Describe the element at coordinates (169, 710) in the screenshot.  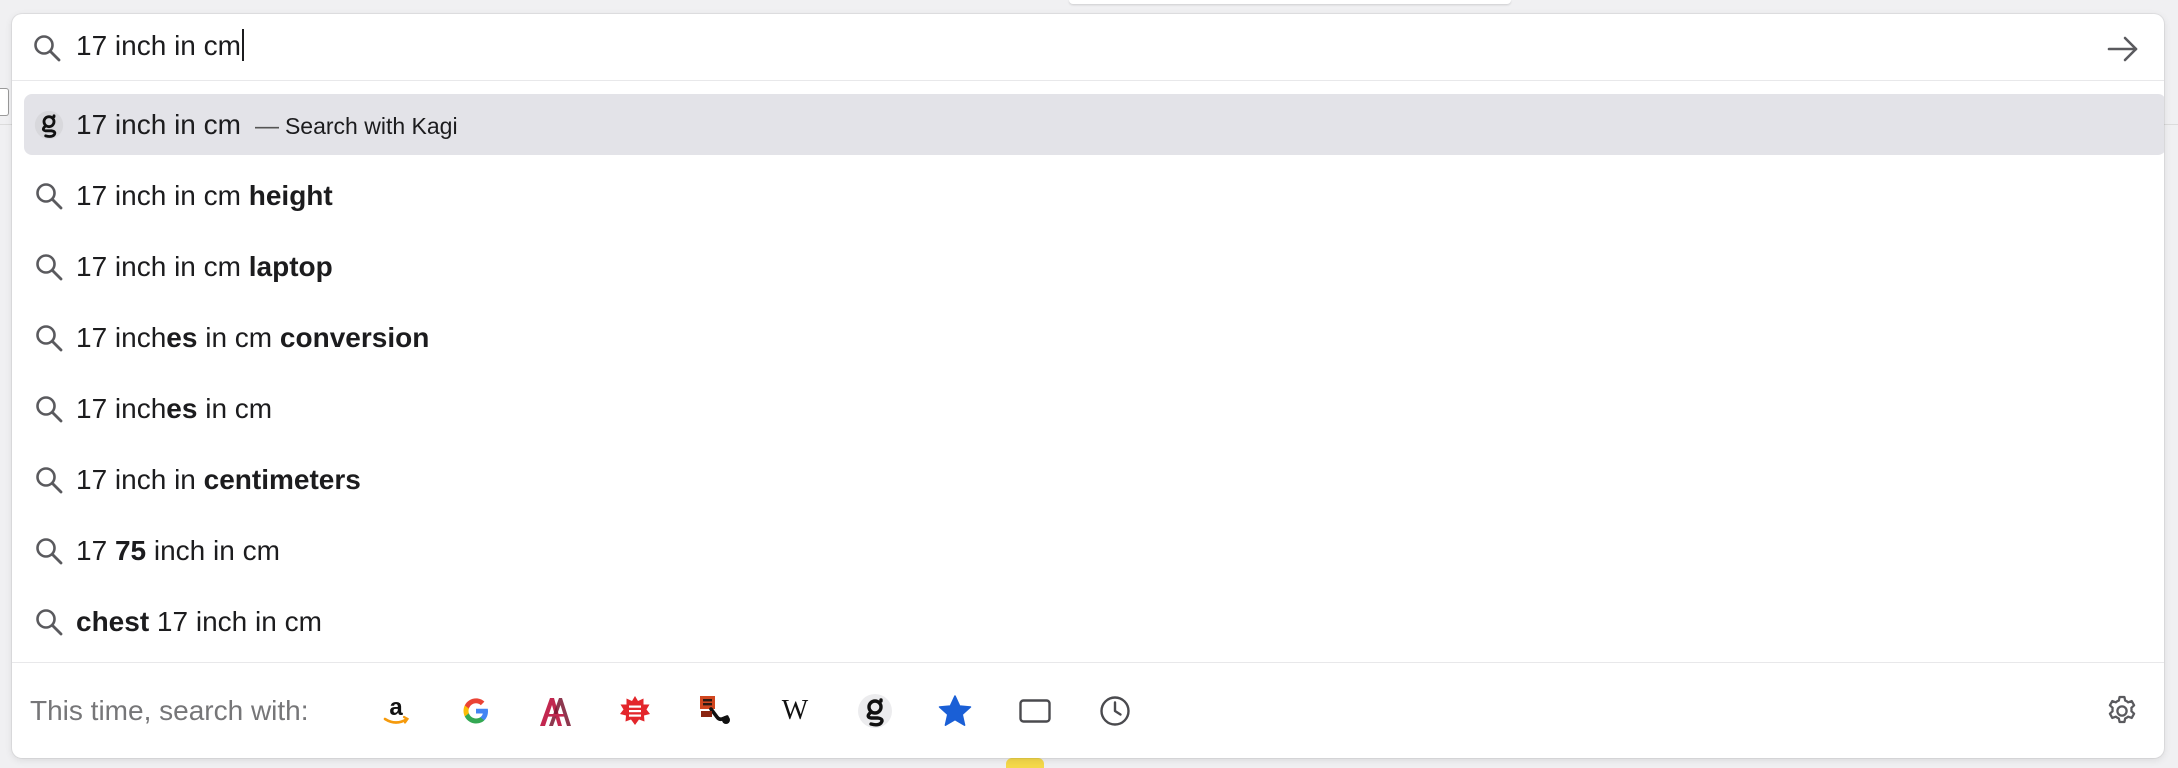
I see `one-off-label: This time, search with:` at that location.